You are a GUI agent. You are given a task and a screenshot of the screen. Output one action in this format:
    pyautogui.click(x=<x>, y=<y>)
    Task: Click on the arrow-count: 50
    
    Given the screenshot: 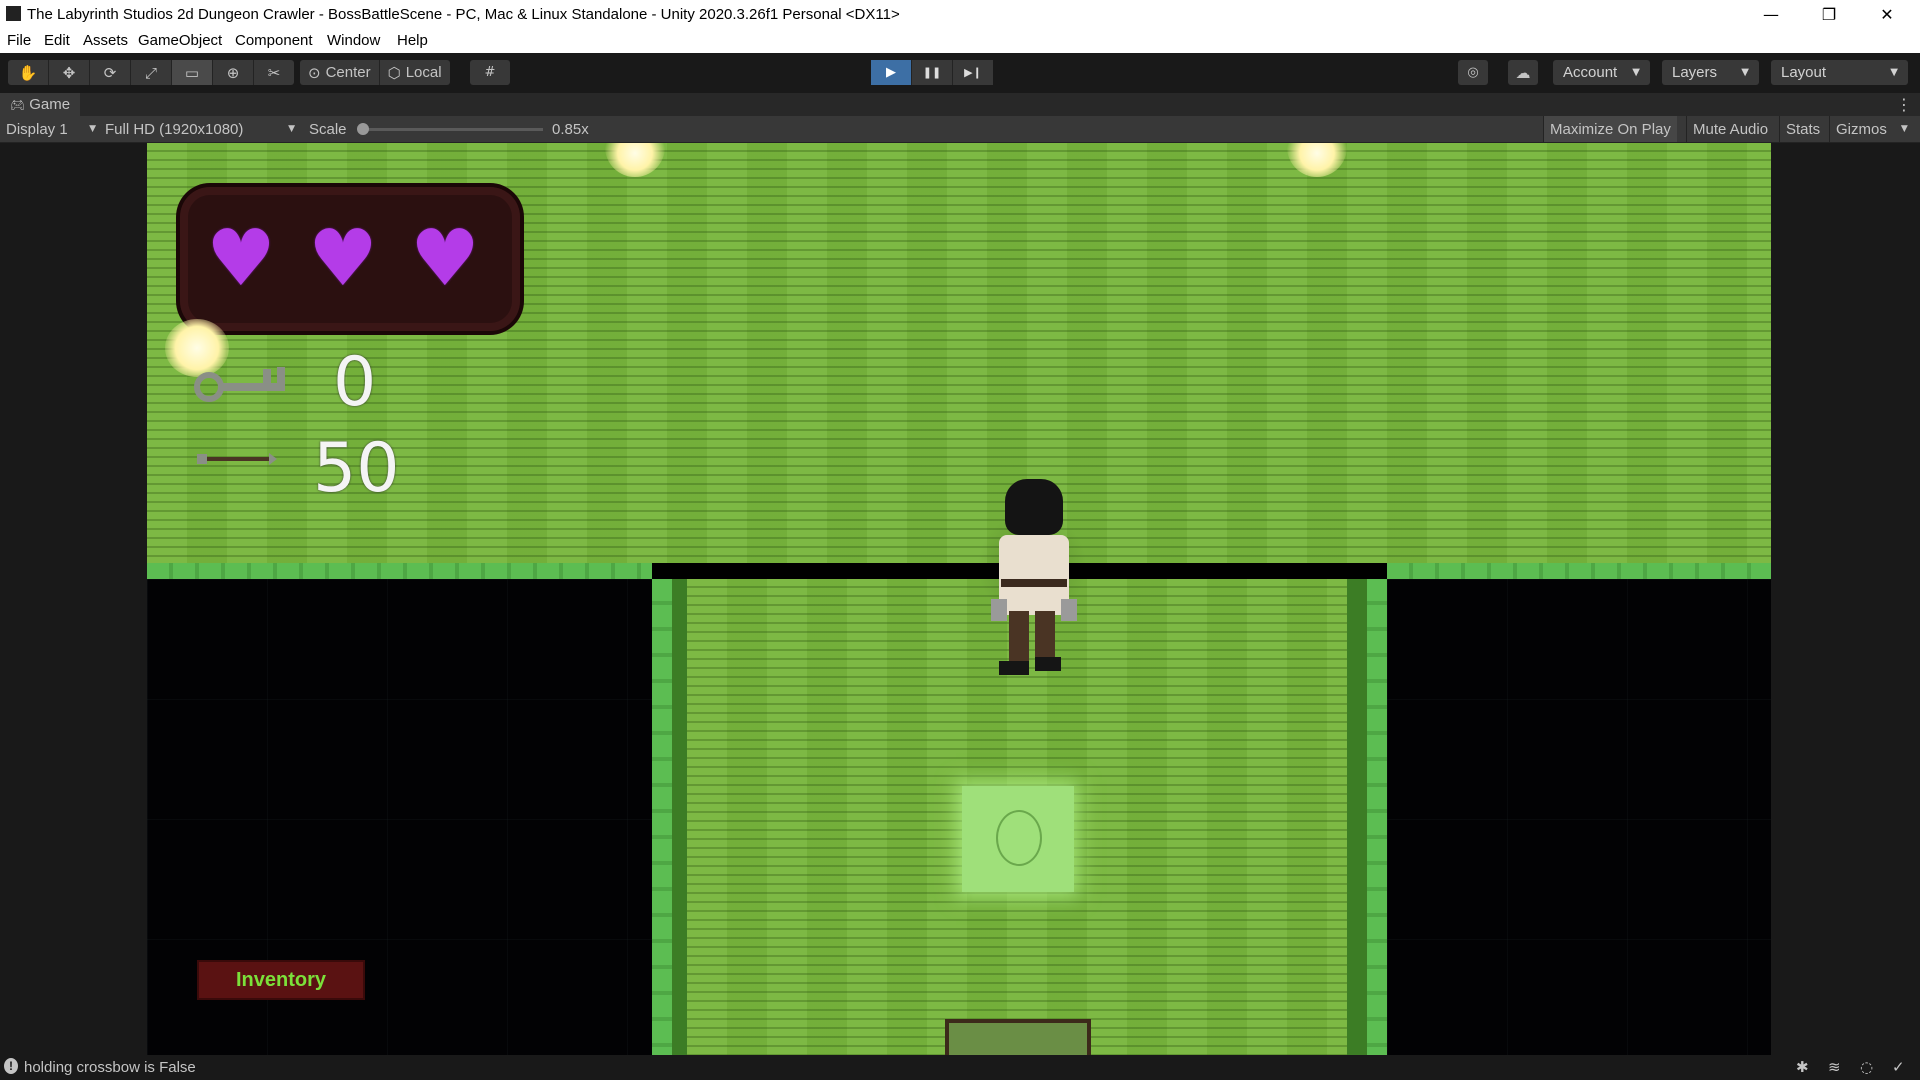 What is the action you would take?
    pyautogui.click(x=356, y=468)
    